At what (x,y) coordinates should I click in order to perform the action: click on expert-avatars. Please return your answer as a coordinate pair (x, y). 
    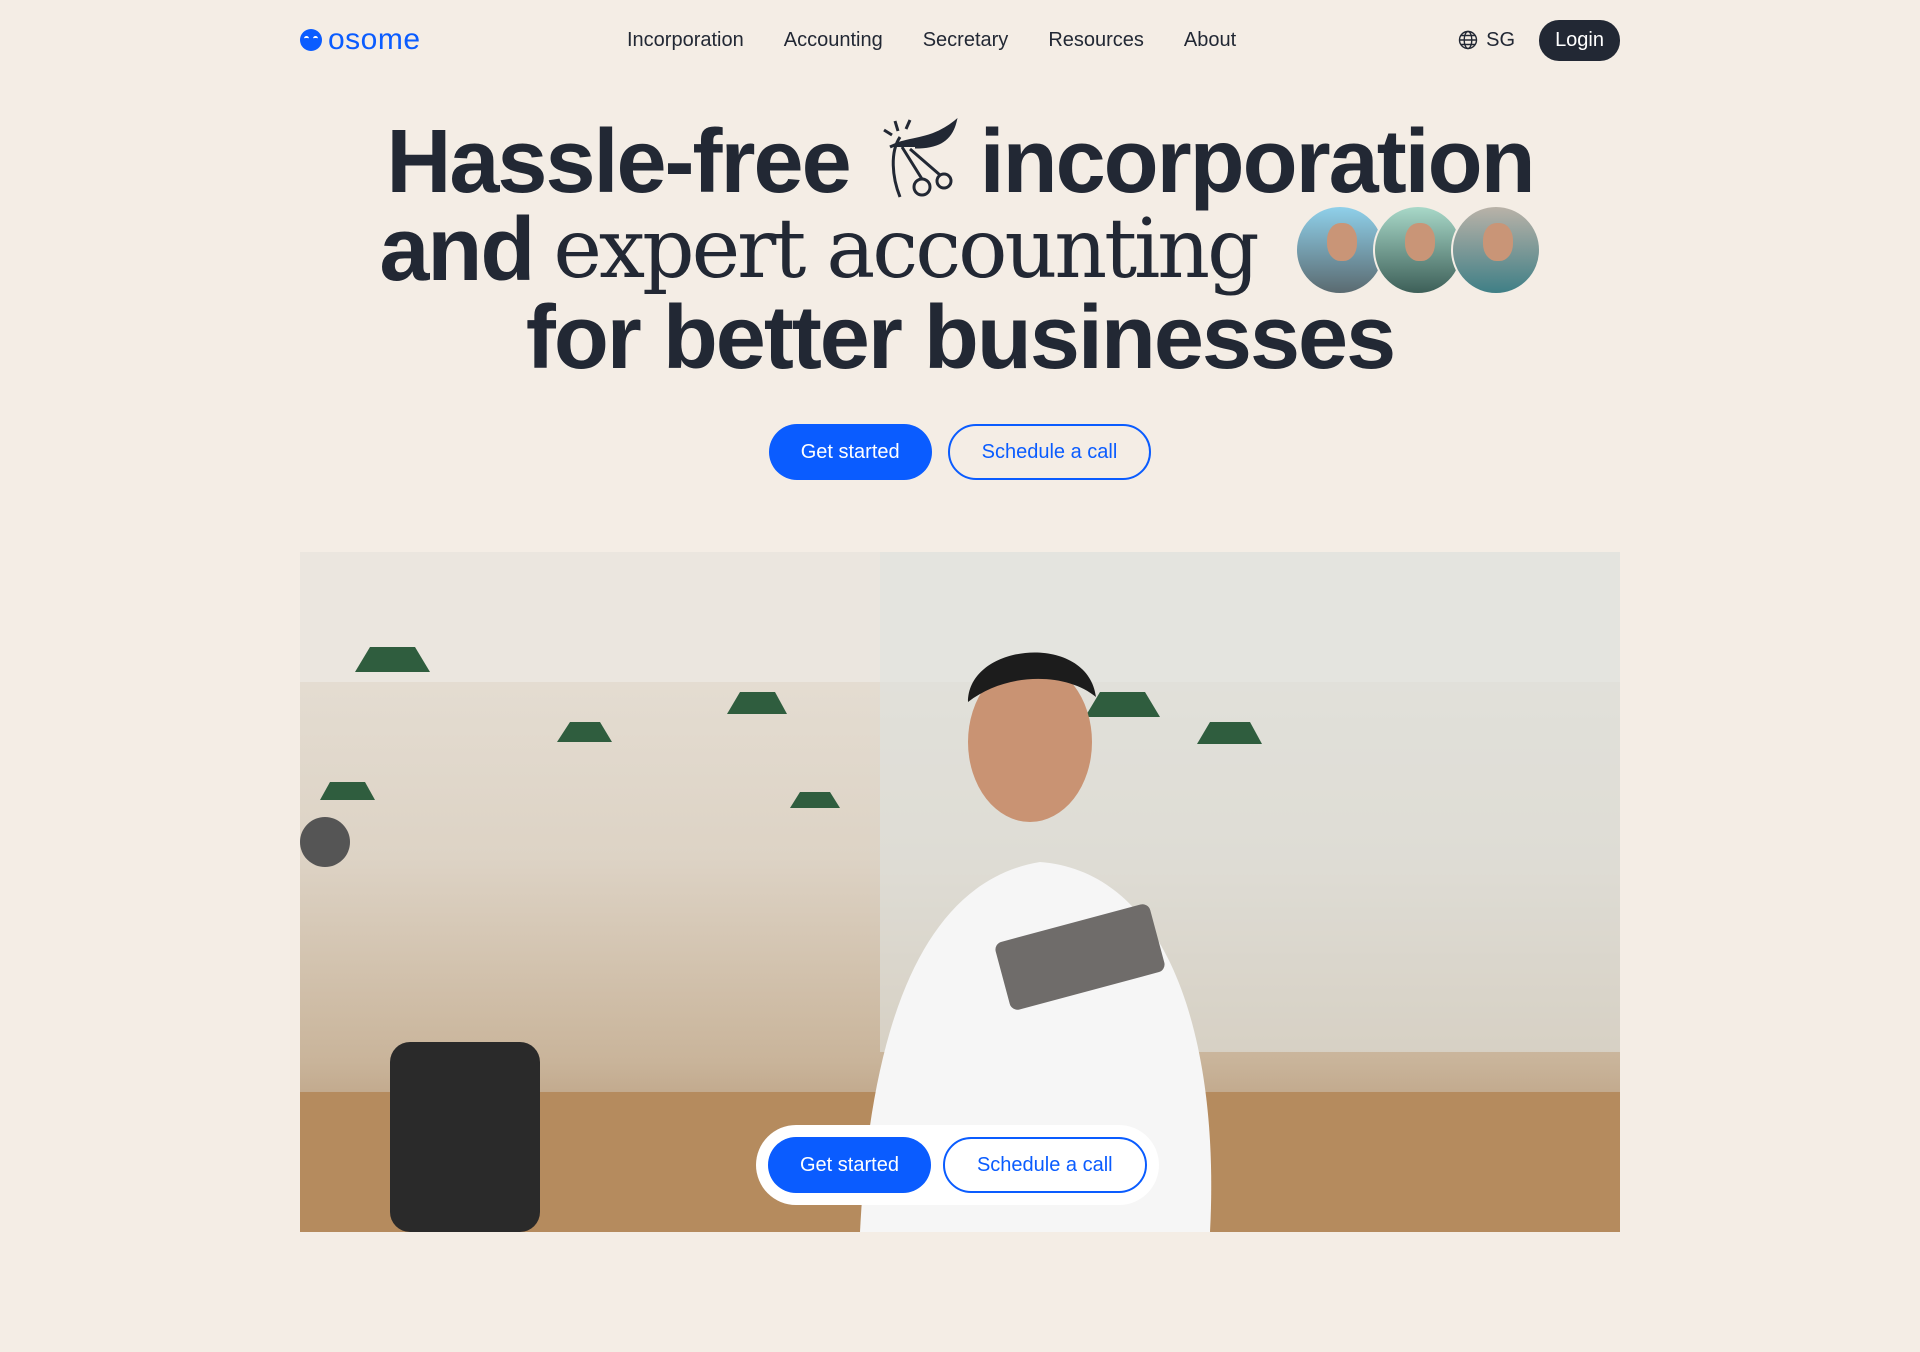
    Looking at the image, I should click on (1417, 250).